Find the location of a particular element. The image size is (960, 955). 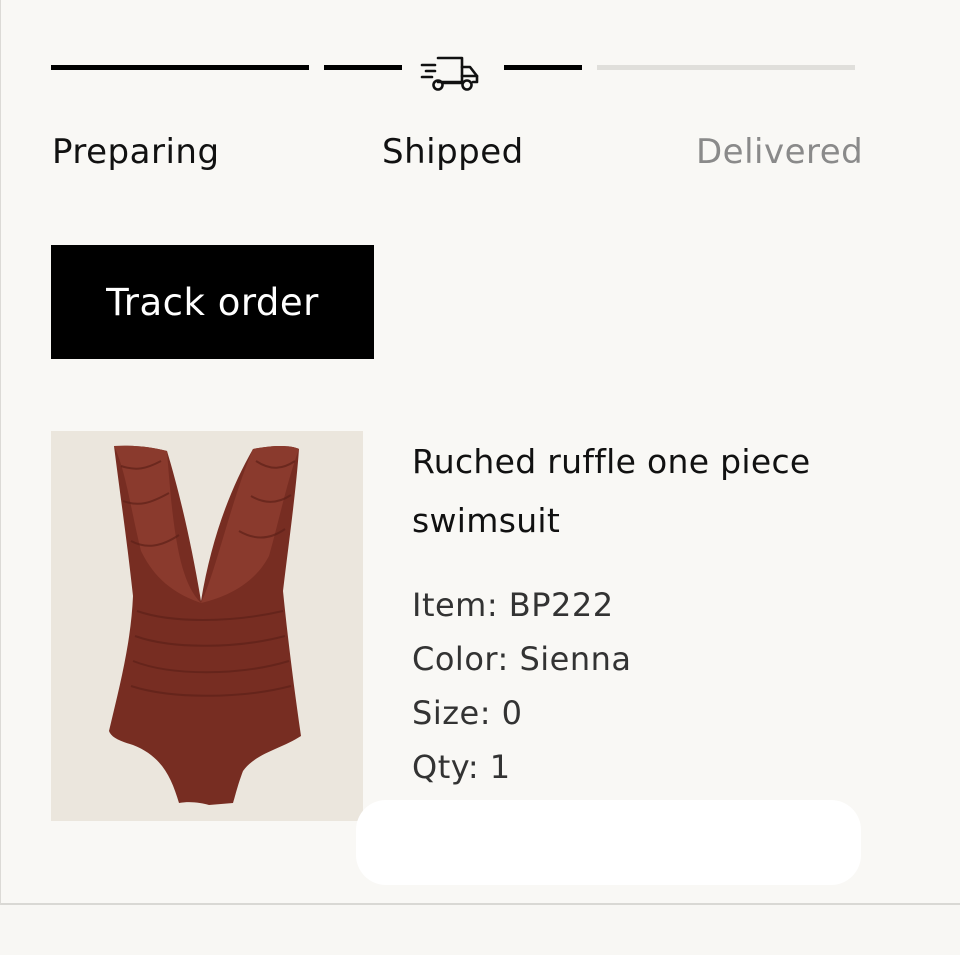

product-size: Size: 0 is located at coordinates (467, 713).